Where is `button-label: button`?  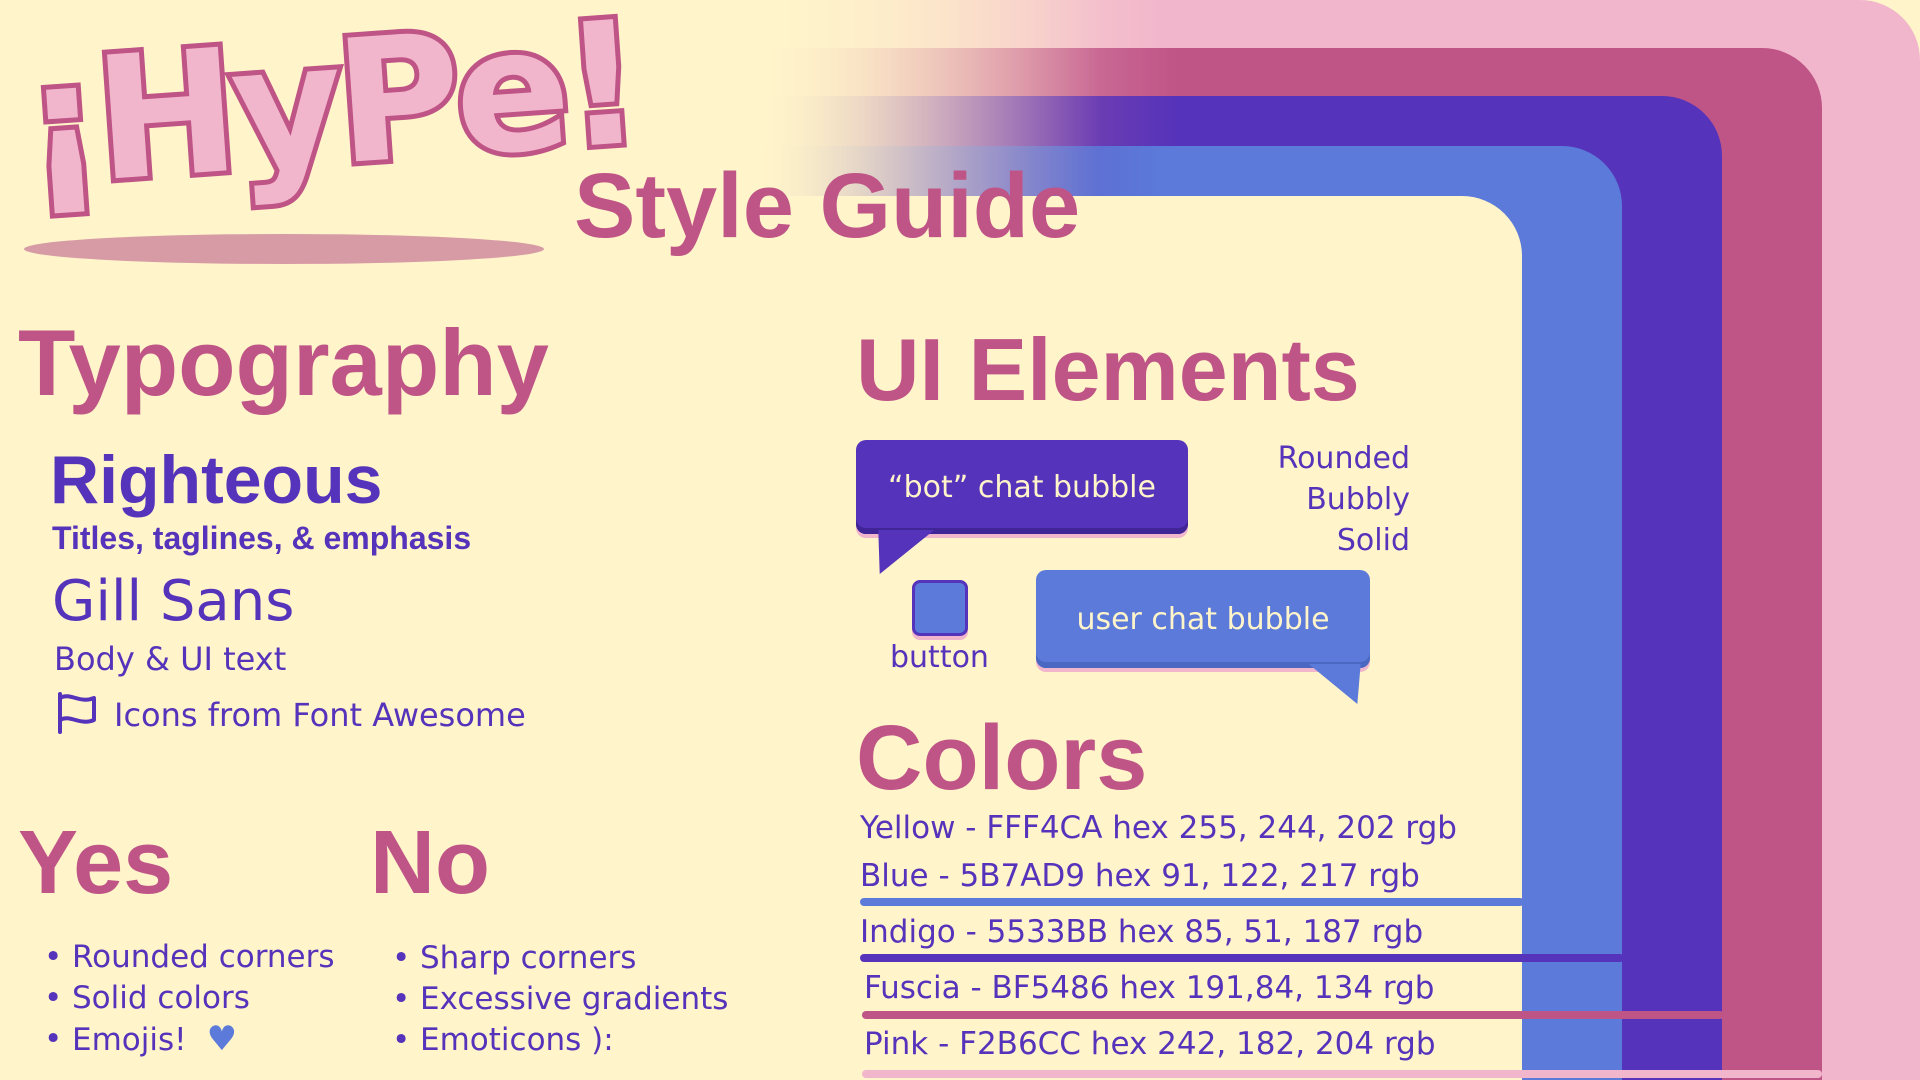 button-label: button is located at coordinates (939, 657).